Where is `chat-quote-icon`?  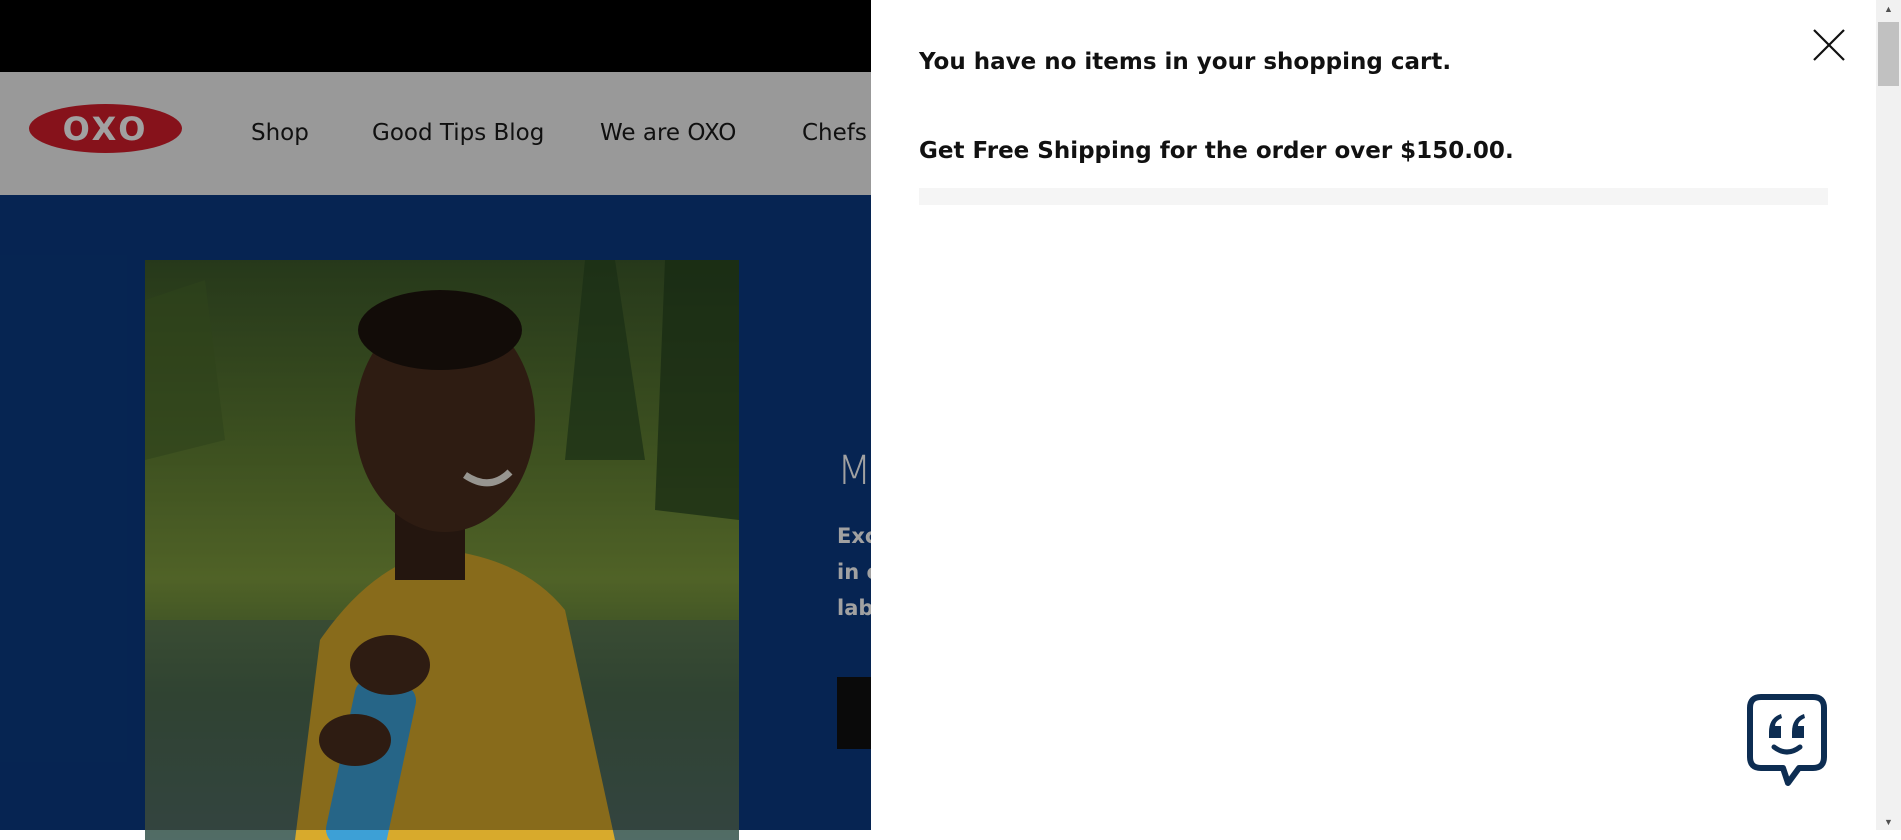
chat-quote-icon is located at coordinates (1787, 740).